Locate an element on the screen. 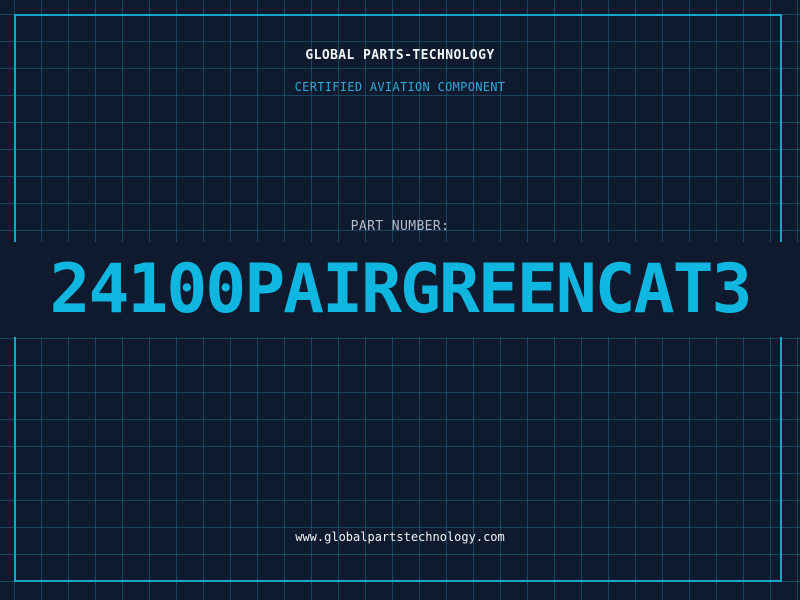 The width and height of the screenshot is (800, 600). part-number-value: 24100PAIRGREENCAT3 is located at coordinates (401, 289).